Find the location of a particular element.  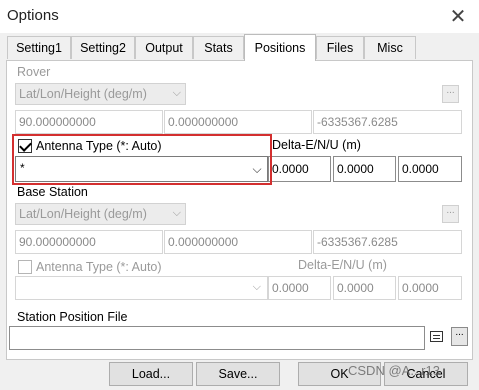

tab-positions: Positions is located at coordinates (280, 47).